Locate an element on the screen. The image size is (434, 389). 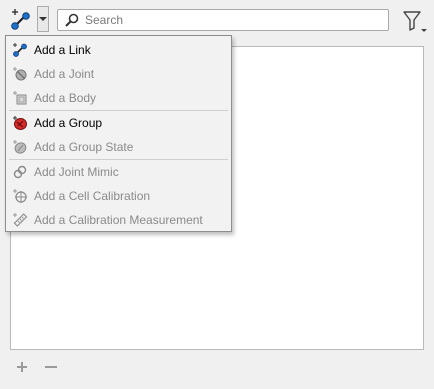
menu-item-add-group-state: Add a Group State is located at coordinates (118, 147).